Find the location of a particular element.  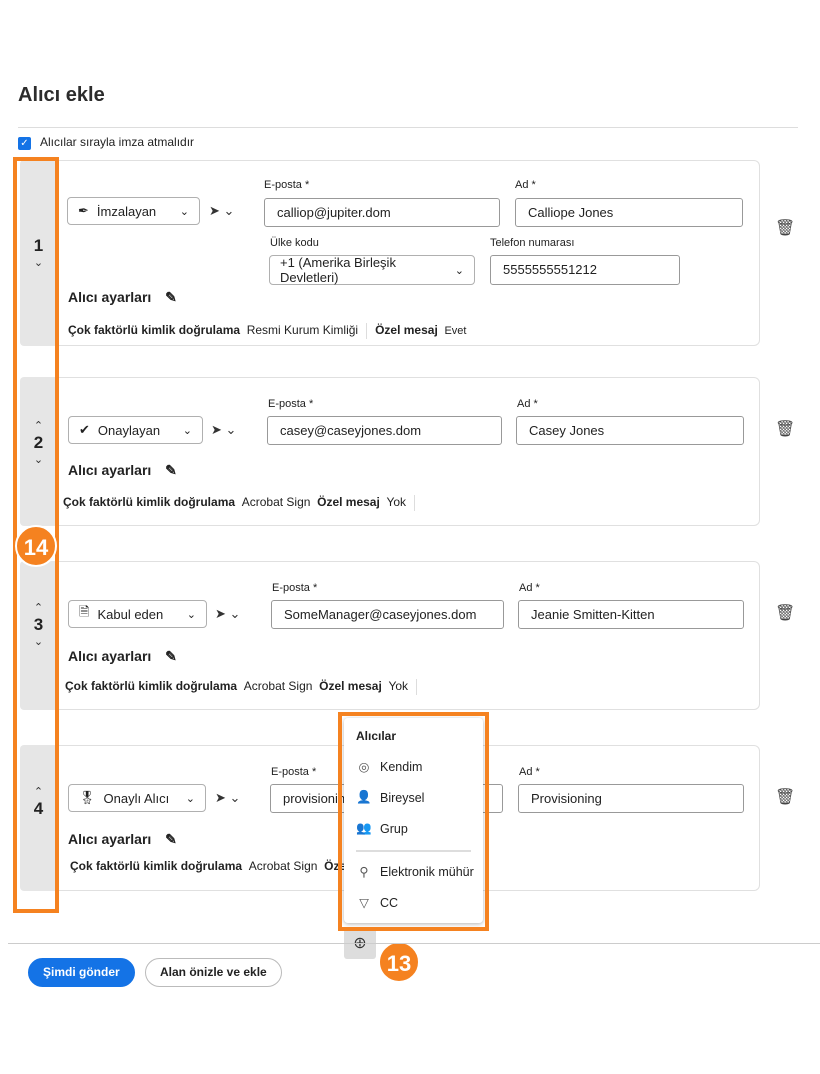

sequential-checkbox: ✓ is located at coordinates (24, 143).